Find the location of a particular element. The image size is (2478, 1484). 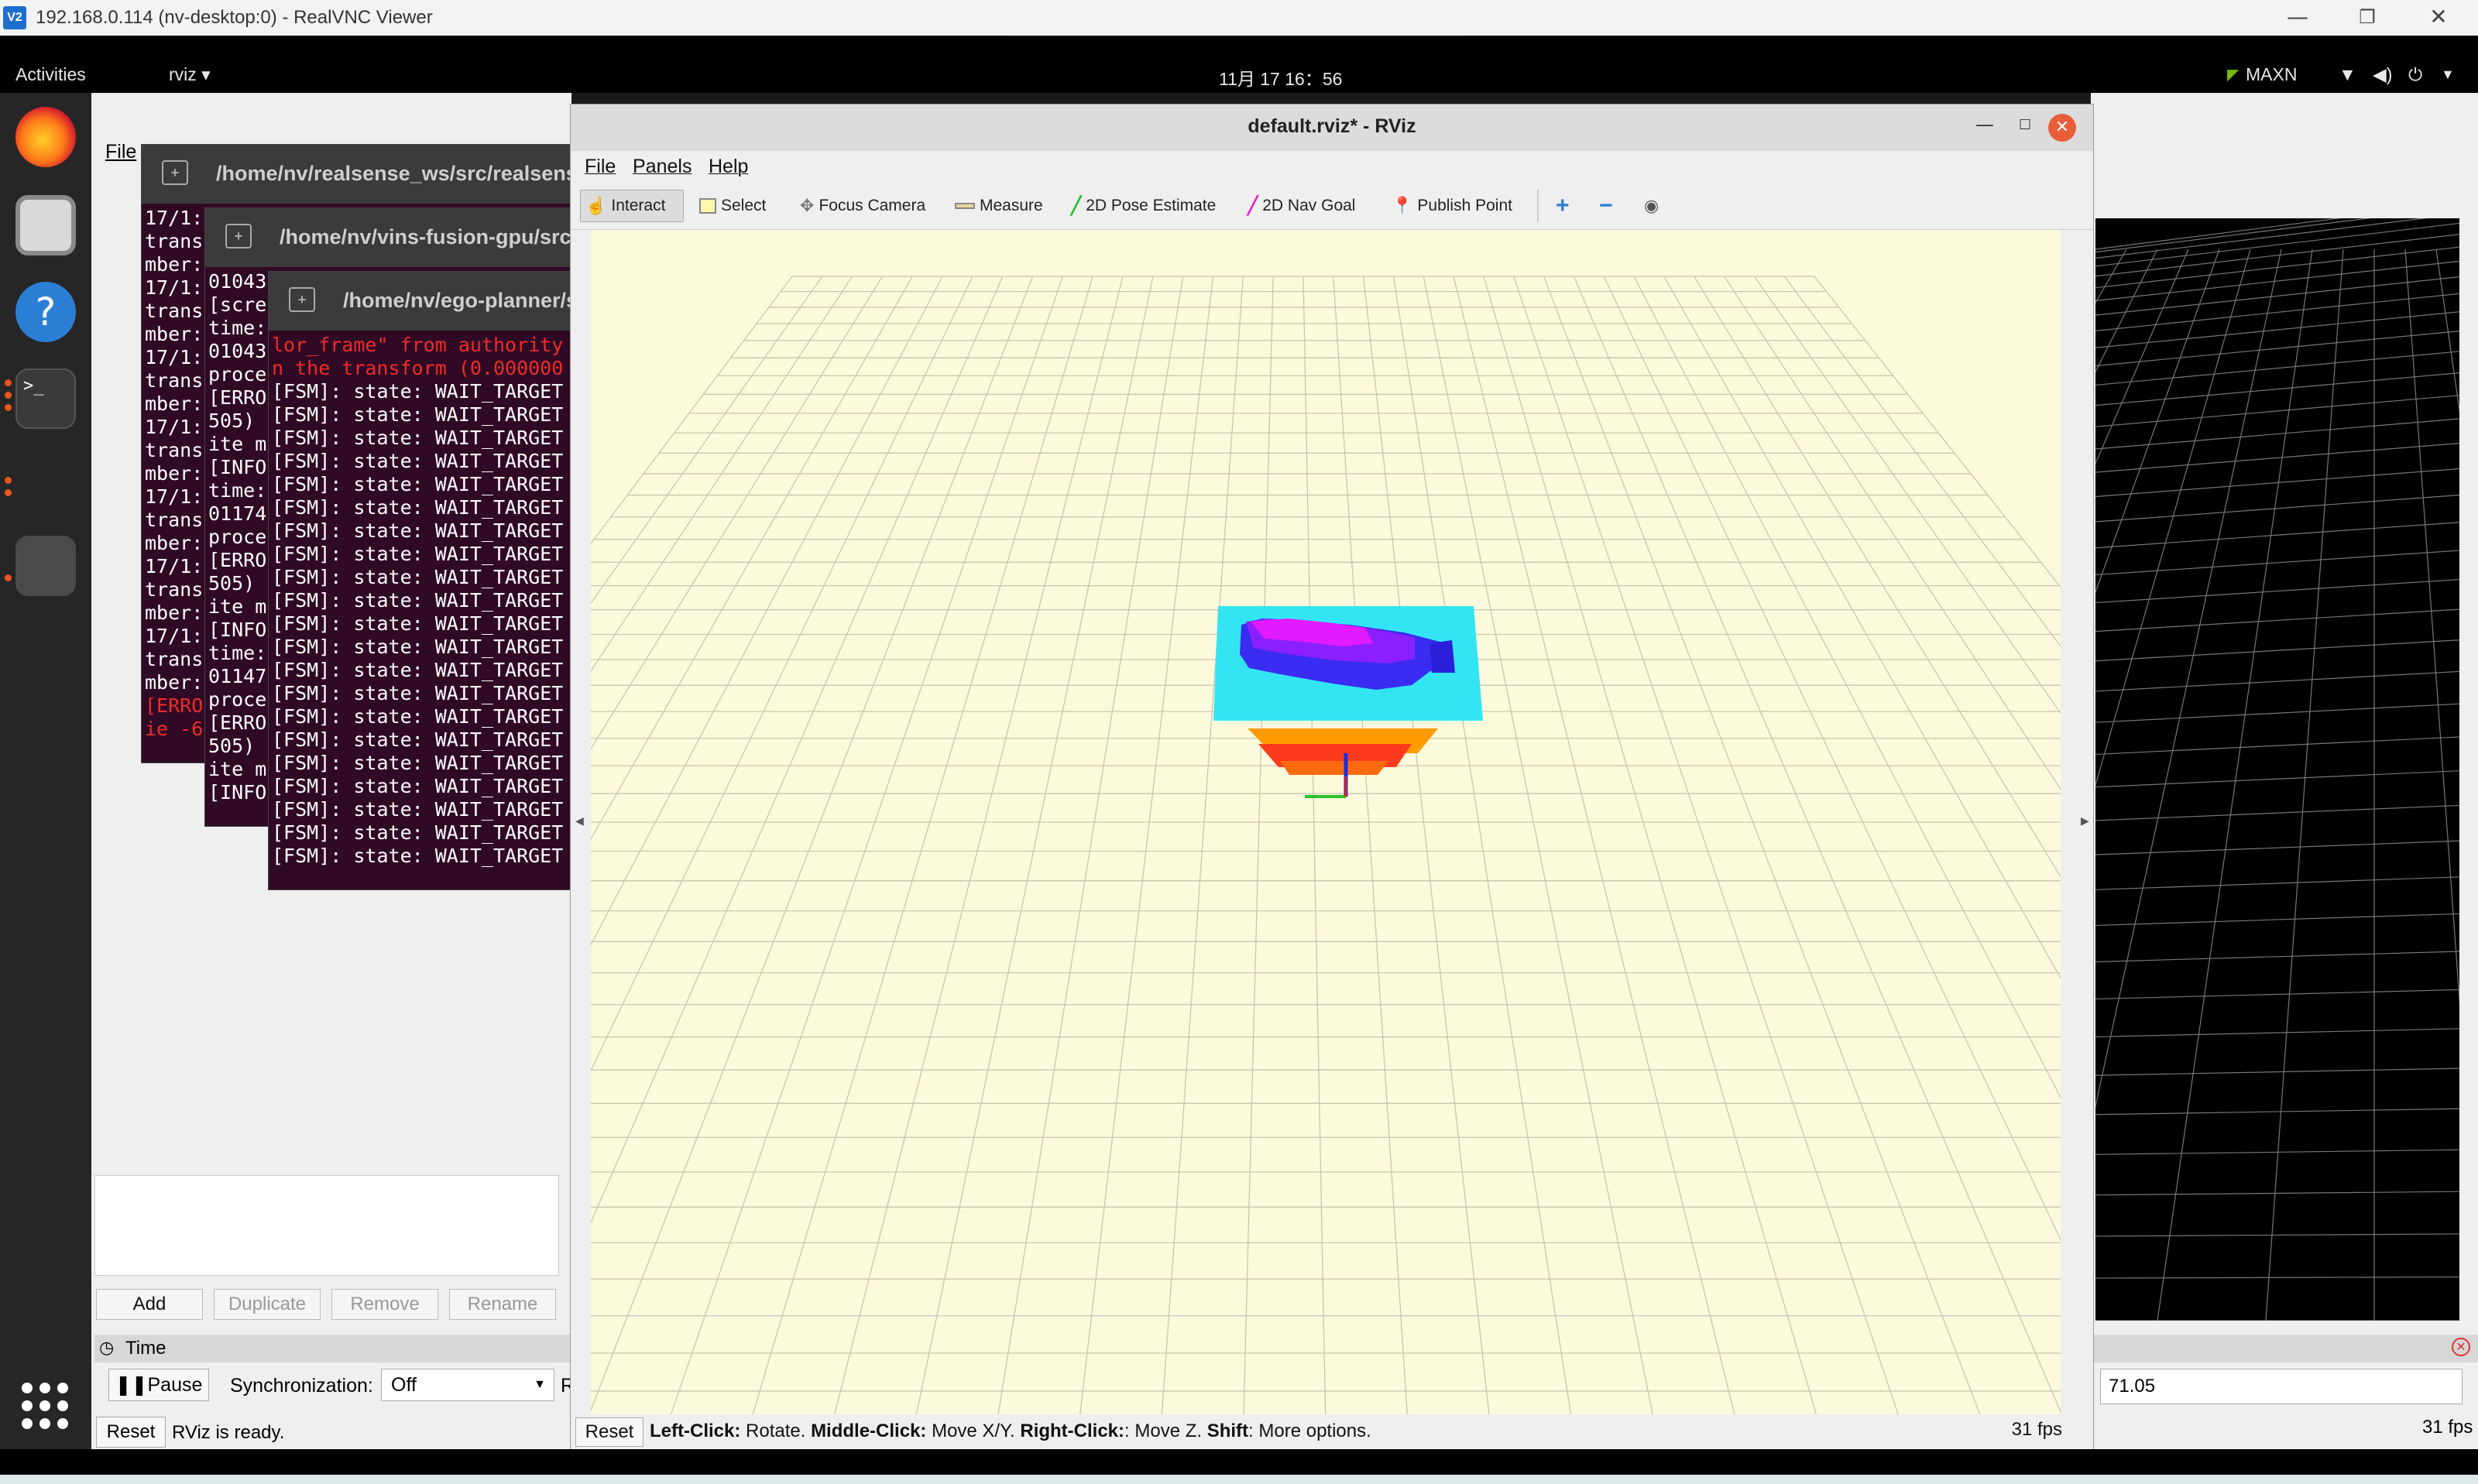

rviz-close-button: ✕ is located at coordinates (2062, 128).